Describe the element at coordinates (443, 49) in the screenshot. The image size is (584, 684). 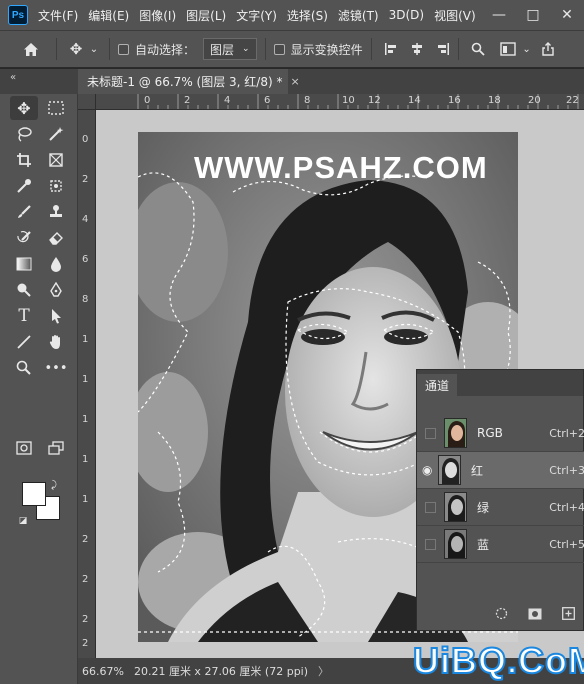
I see `align-right-icon` at that location.